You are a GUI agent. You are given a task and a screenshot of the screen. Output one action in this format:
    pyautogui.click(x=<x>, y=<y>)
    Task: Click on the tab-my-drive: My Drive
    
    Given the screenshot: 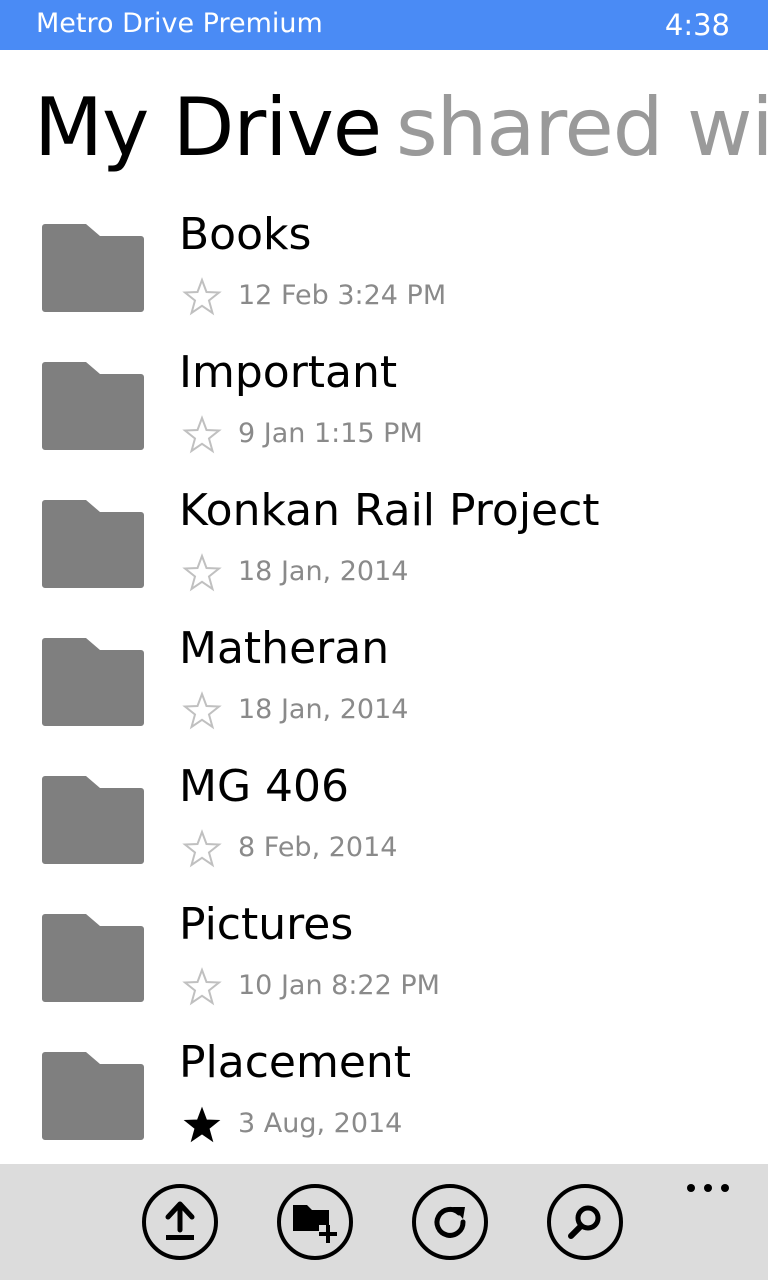 What is the action you would take?
    pyautogui.click(x=208, y=128)
    